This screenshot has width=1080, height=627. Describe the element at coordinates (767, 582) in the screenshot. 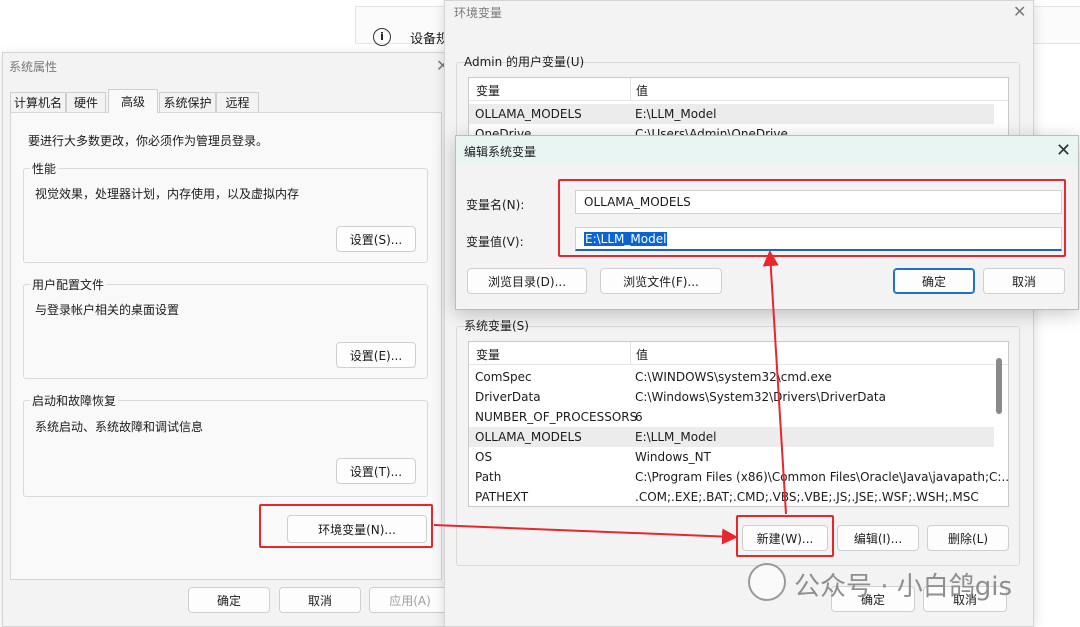

I see `wechat-icon` at that location.